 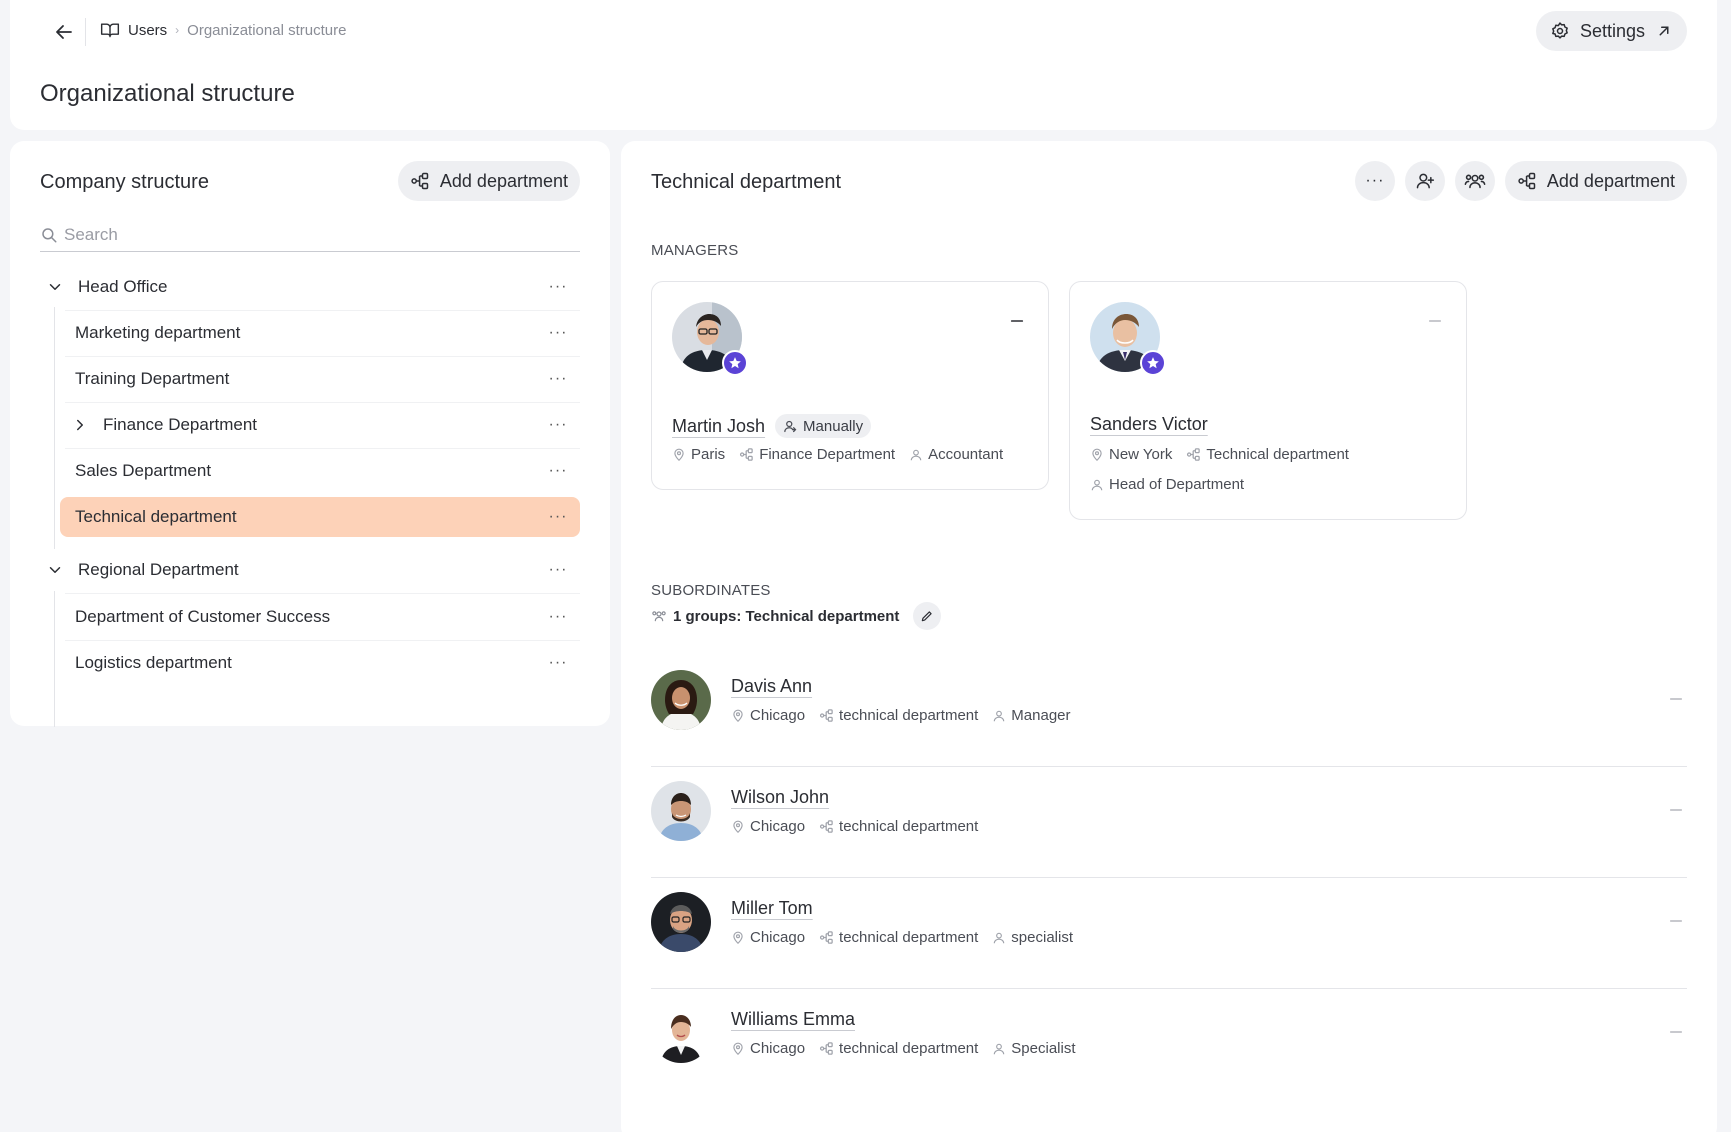 I want to click on tree-item-head-office: Head Office ···, so click(x=310, y=287).